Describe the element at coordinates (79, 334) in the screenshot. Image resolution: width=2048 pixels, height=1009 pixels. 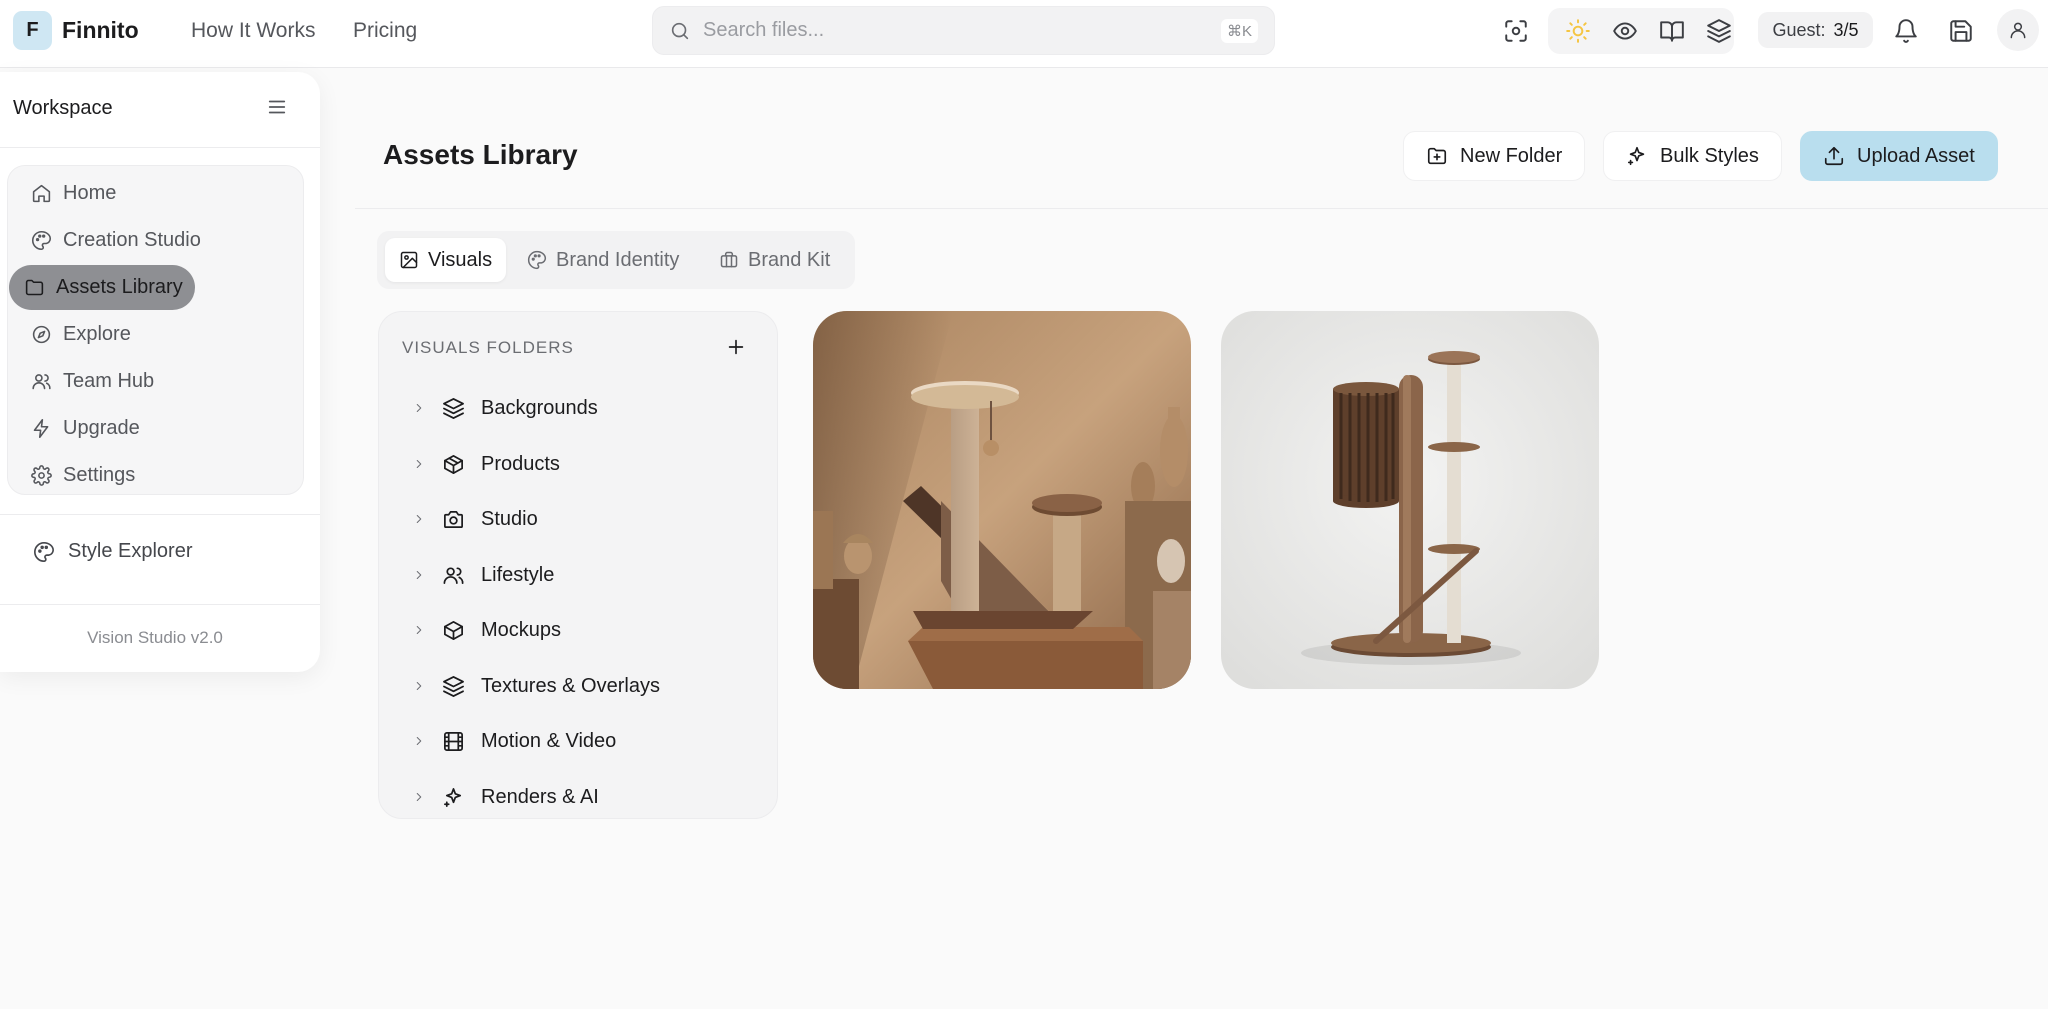
I see `sidebar-item-explore: Explore` at that location.